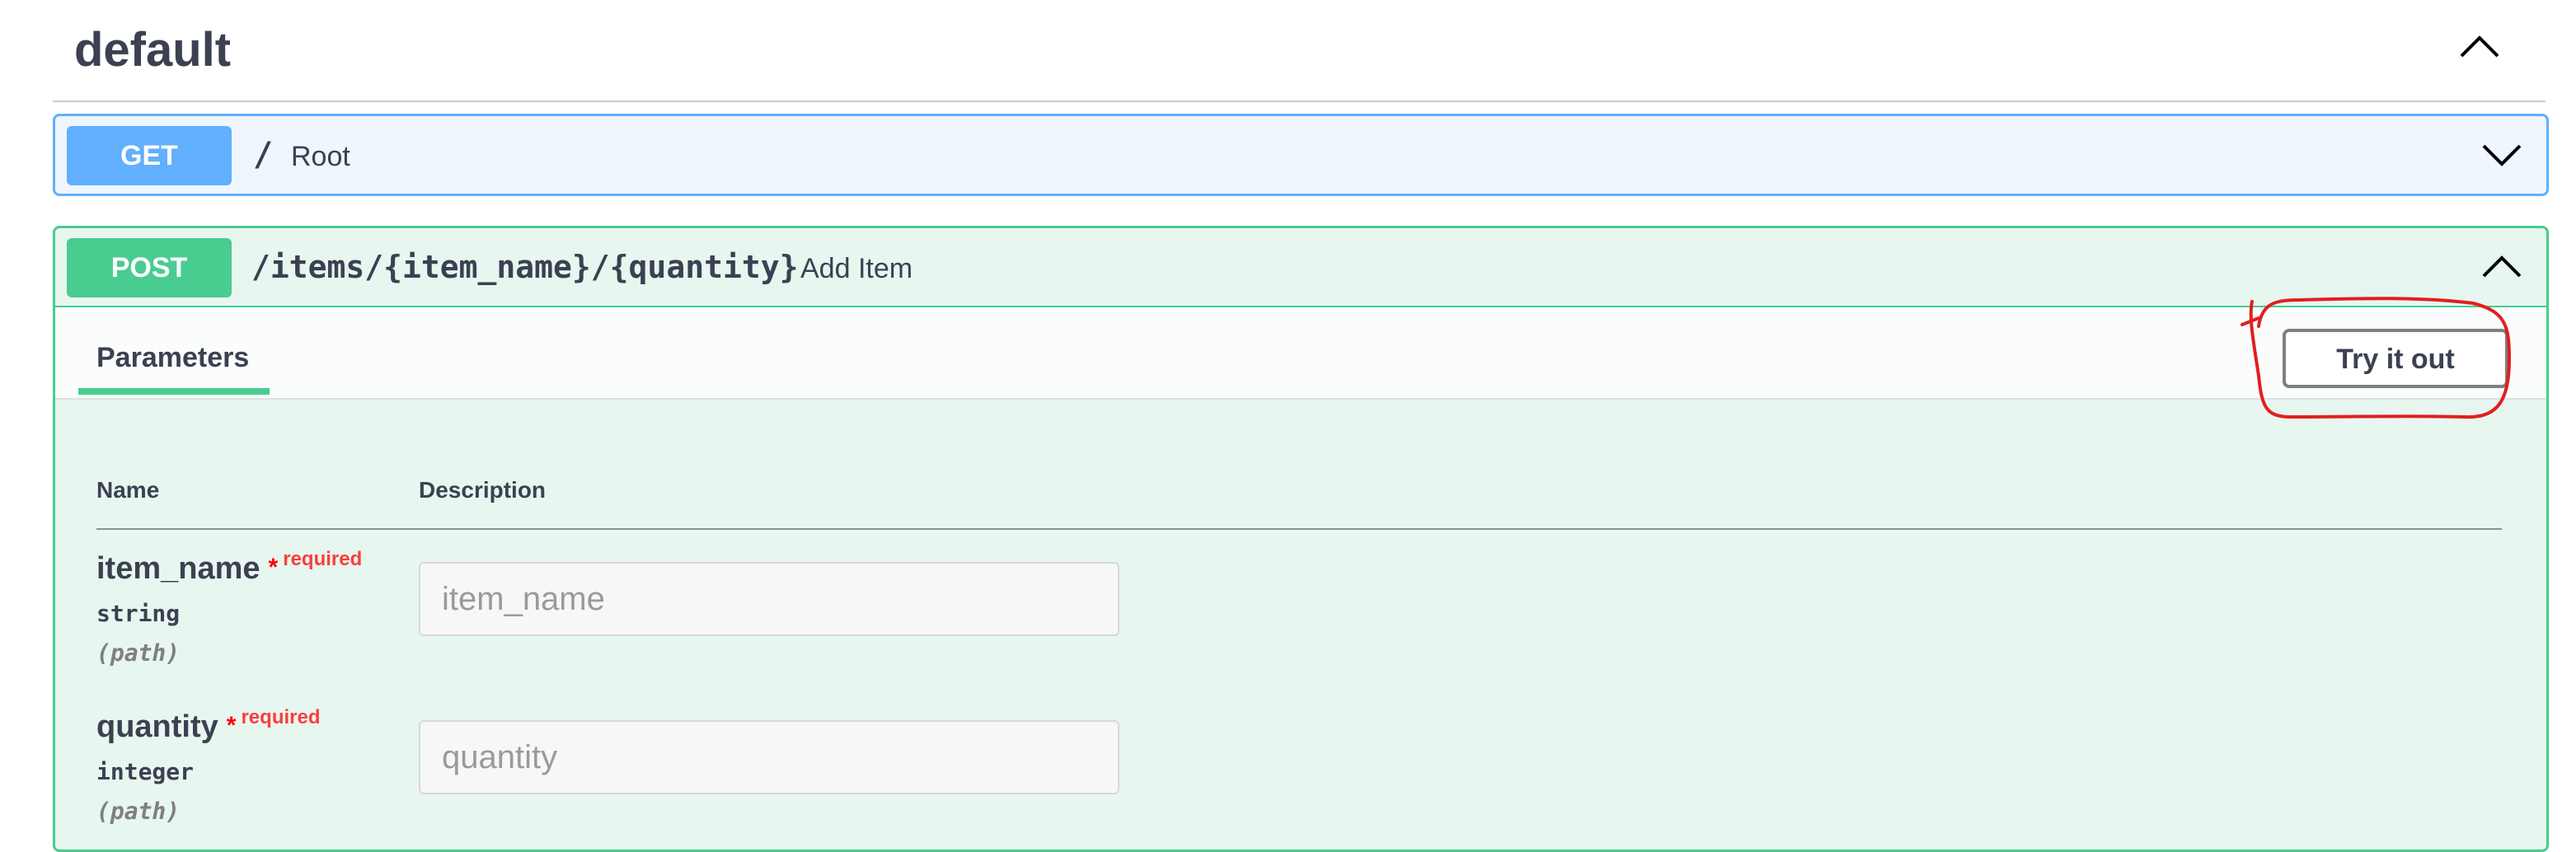 The image size is (2576, 852). Describe the element at coordinates (2502, 155) in the screenshot. I see `chevron-down-icon` at that location.